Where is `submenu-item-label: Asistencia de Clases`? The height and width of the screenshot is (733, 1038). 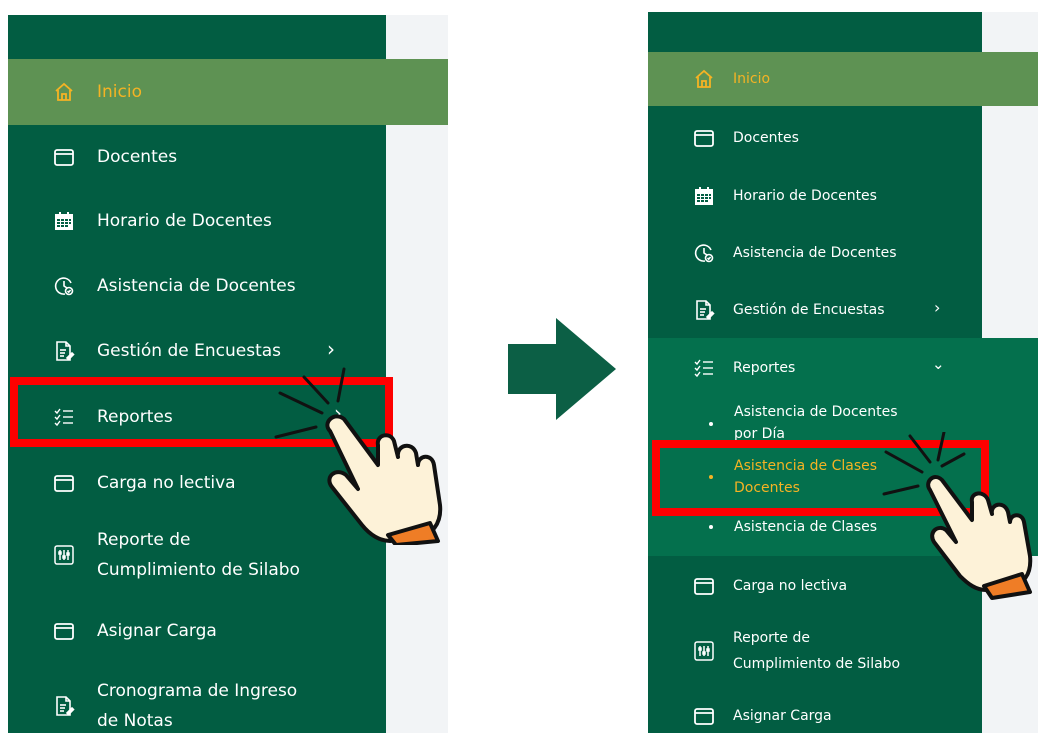
submenu-item-label: Asistencia de Clases is located at coordinates (806, 527).